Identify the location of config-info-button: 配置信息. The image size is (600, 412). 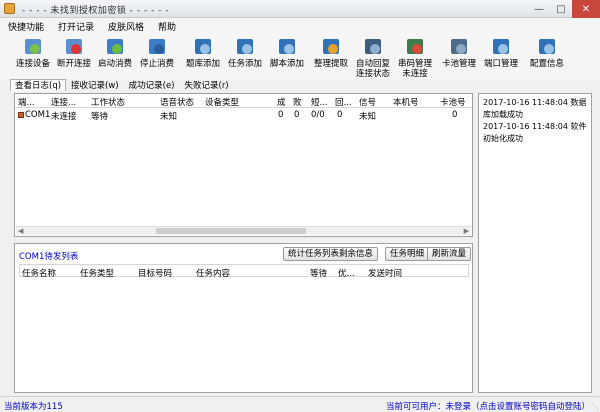
(547, 58).